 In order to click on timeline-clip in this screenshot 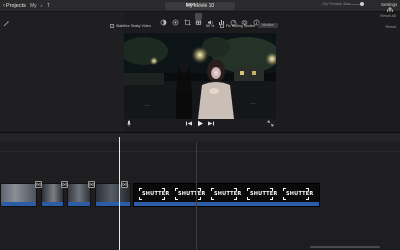, I will do `click(18, 195)`.